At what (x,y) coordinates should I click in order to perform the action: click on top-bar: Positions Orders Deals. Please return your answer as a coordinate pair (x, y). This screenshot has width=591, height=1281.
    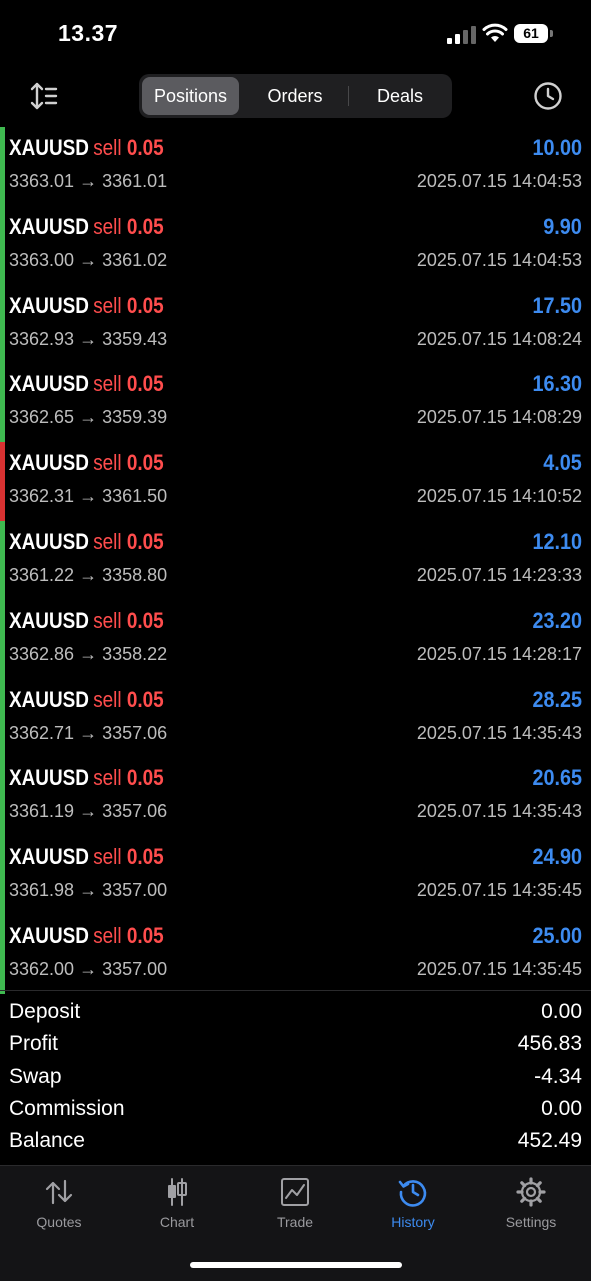
    Looking at the image, I should click on (295, 96).